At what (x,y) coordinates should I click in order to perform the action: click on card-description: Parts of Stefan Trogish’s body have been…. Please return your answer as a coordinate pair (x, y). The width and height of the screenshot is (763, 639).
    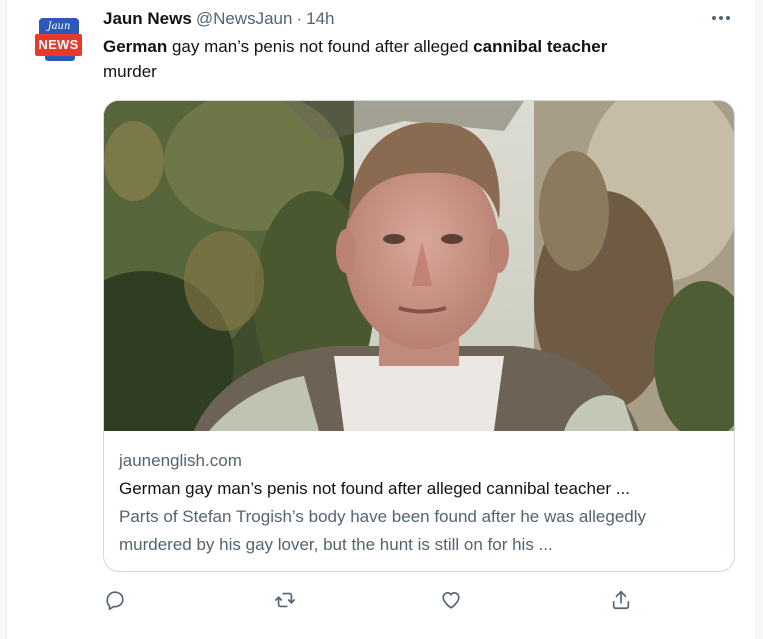
    Looking at the image, I should click on (383, 530).